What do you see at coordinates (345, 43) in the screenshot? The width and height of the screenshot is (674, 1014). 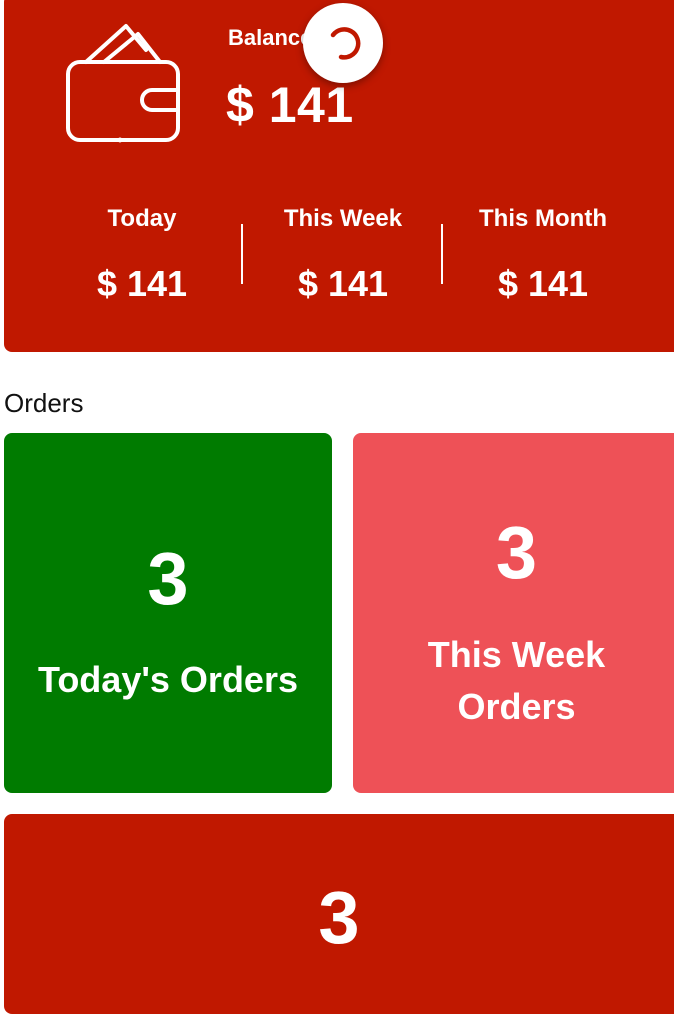 I see `spinner-icon` at bounding box center [345, 43].